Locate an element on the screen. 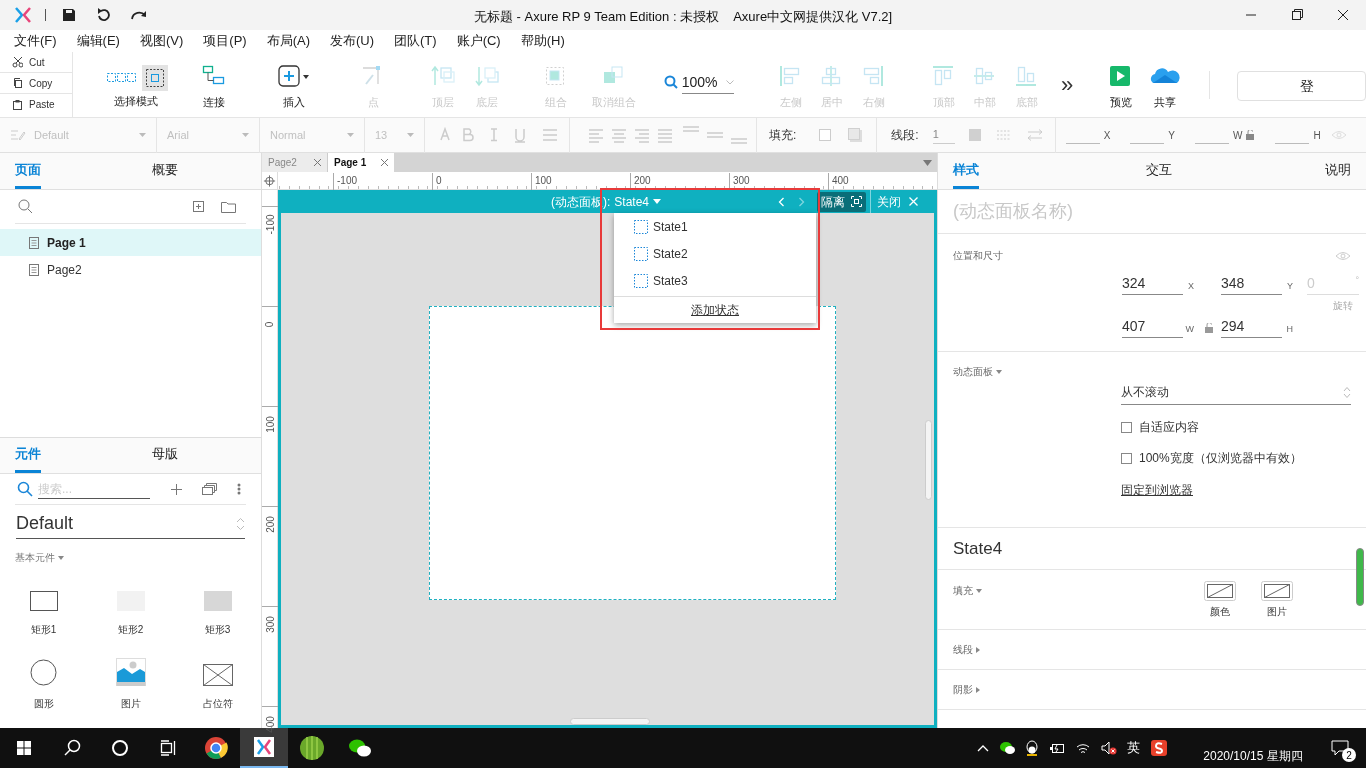 The height and width of the screenshot is (768, 1366). menu-item: 项目(P) is located at coordinates (225, 41).